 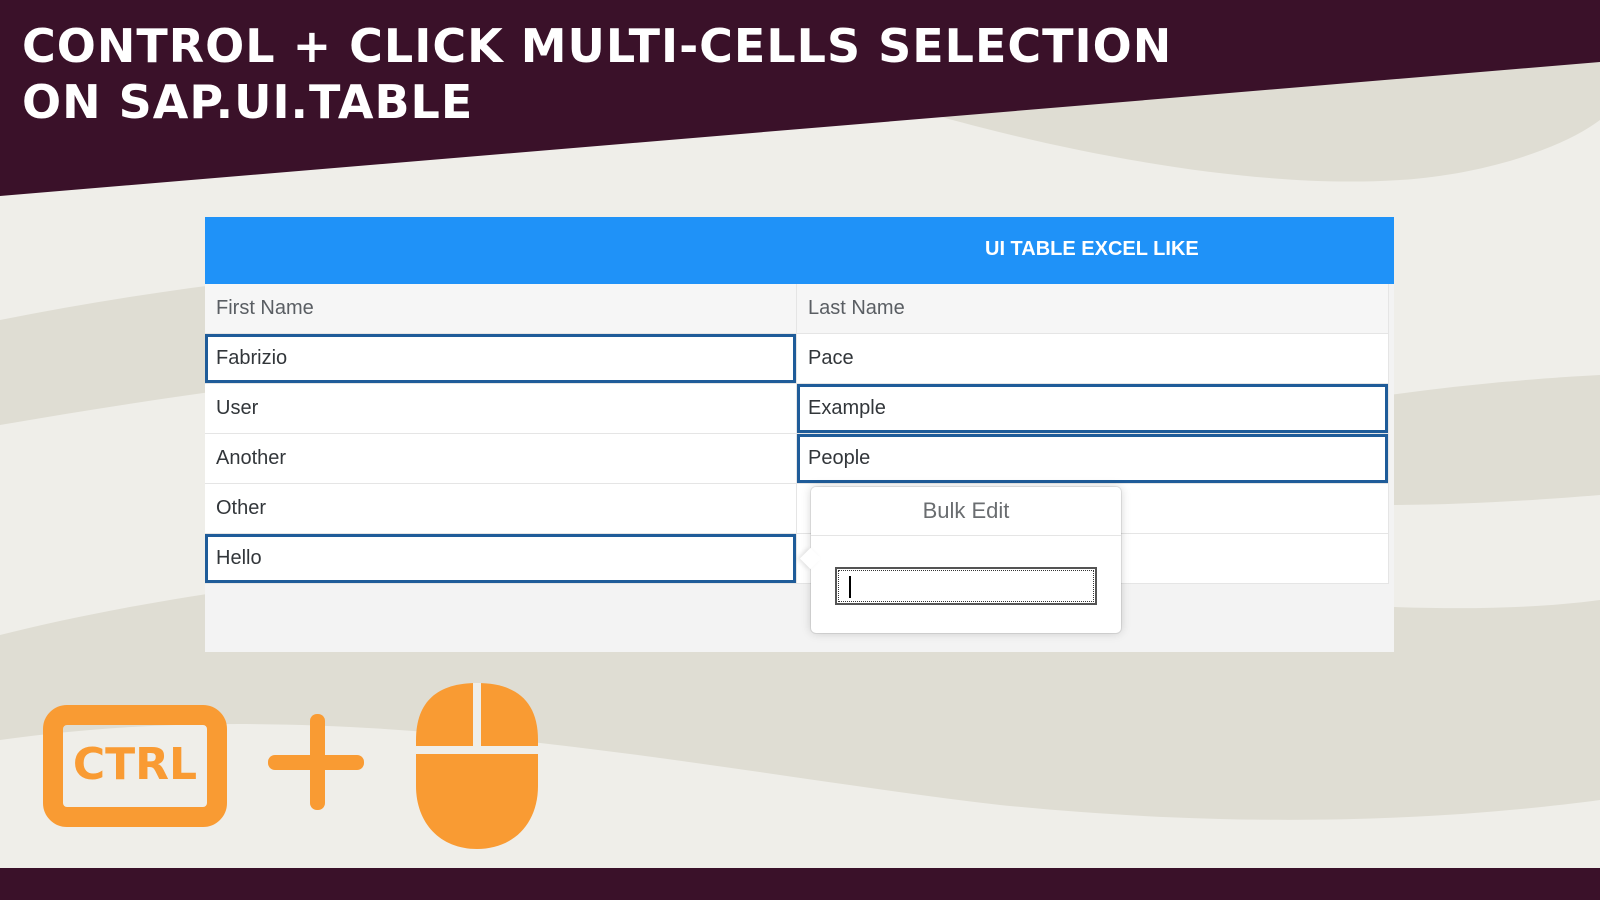 I want to click on headline-line-2: ON SAP.UI.TABLE, so click(x=248, y=102).